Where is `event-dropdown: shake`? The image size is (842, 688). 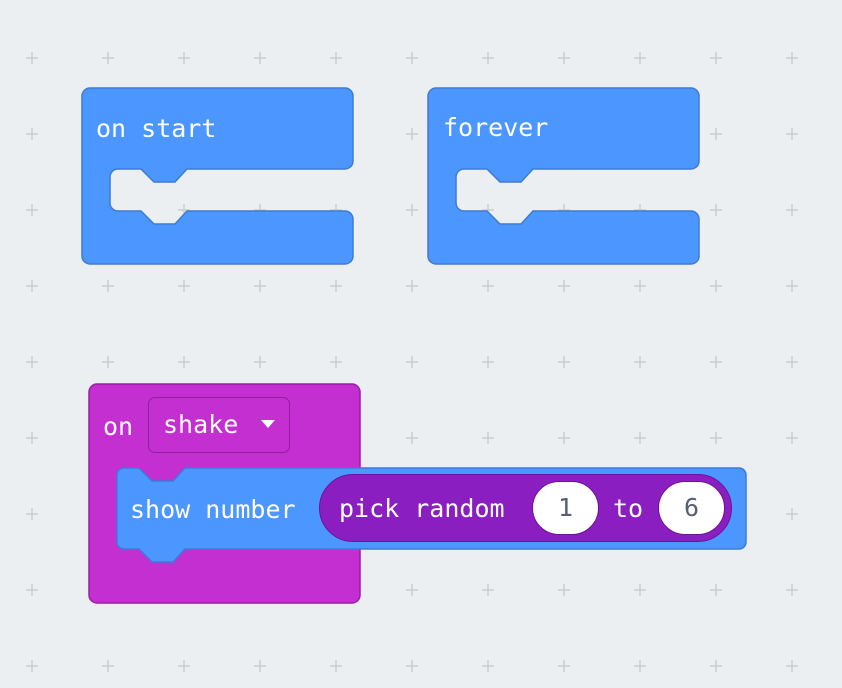
event-dropdown: shake is located at coordinates (219, 425).